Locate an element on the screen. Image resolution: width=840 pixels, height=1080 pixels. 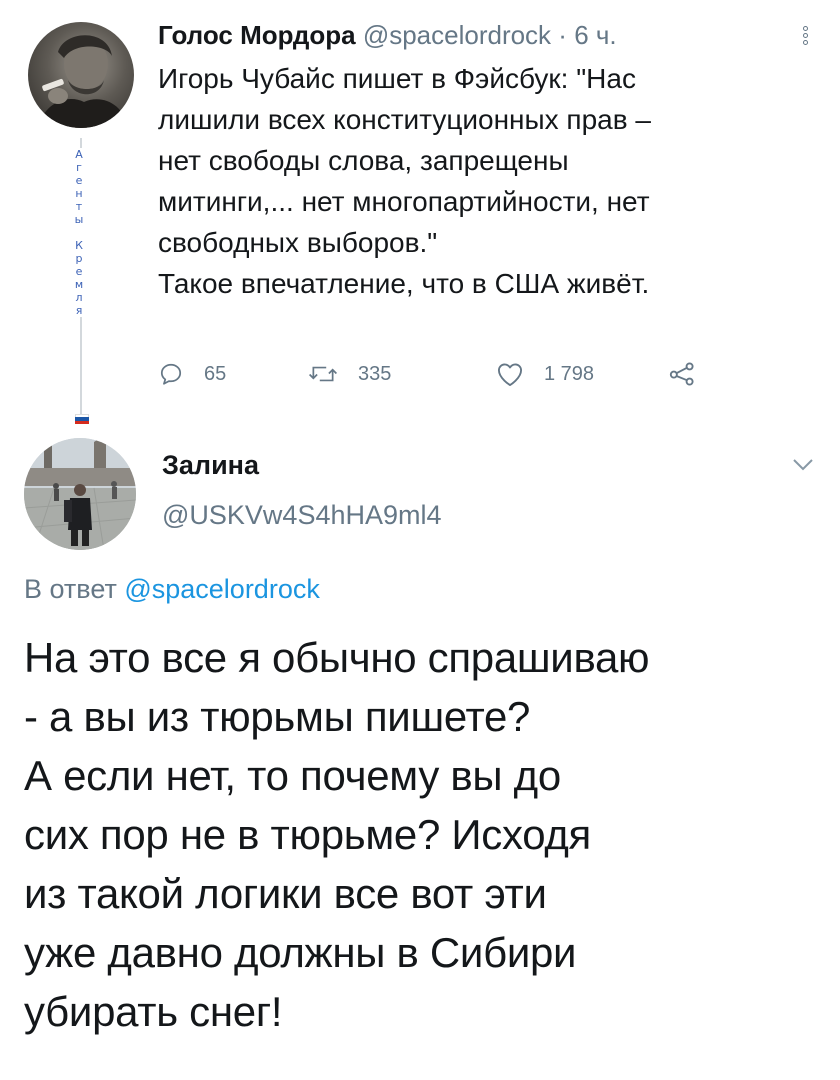
retweet-icon is located at coordinates (323, 374).